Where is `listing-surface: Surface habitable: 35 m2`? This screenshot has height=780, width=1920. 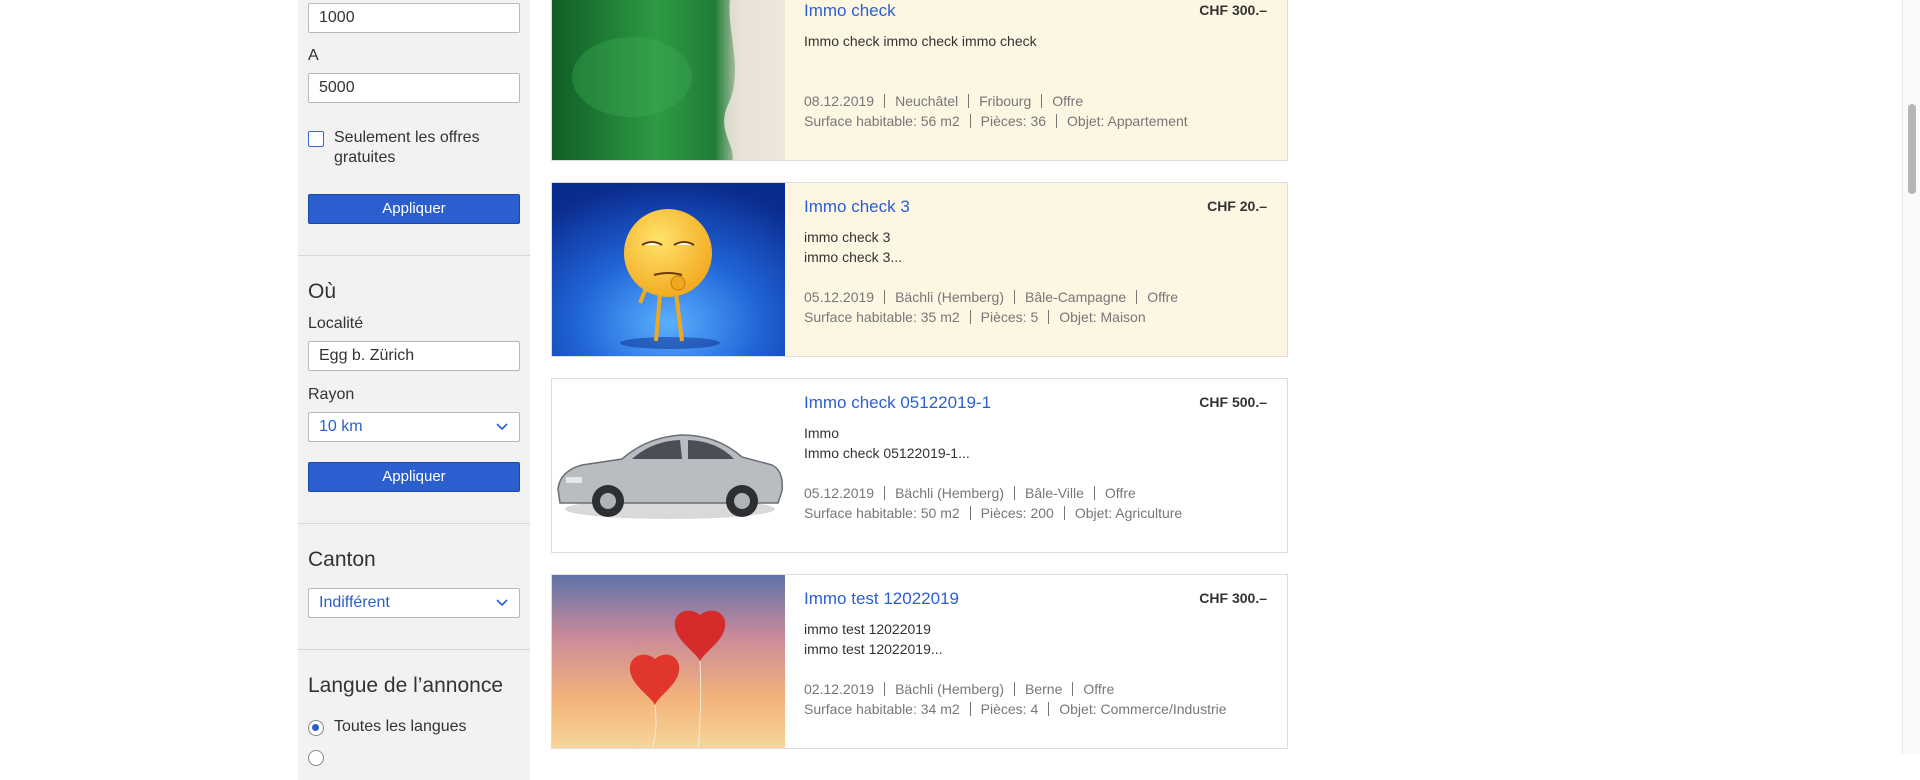 listing-surface: Surface habitable: 35 m2 is located at coordinates (882, 317).